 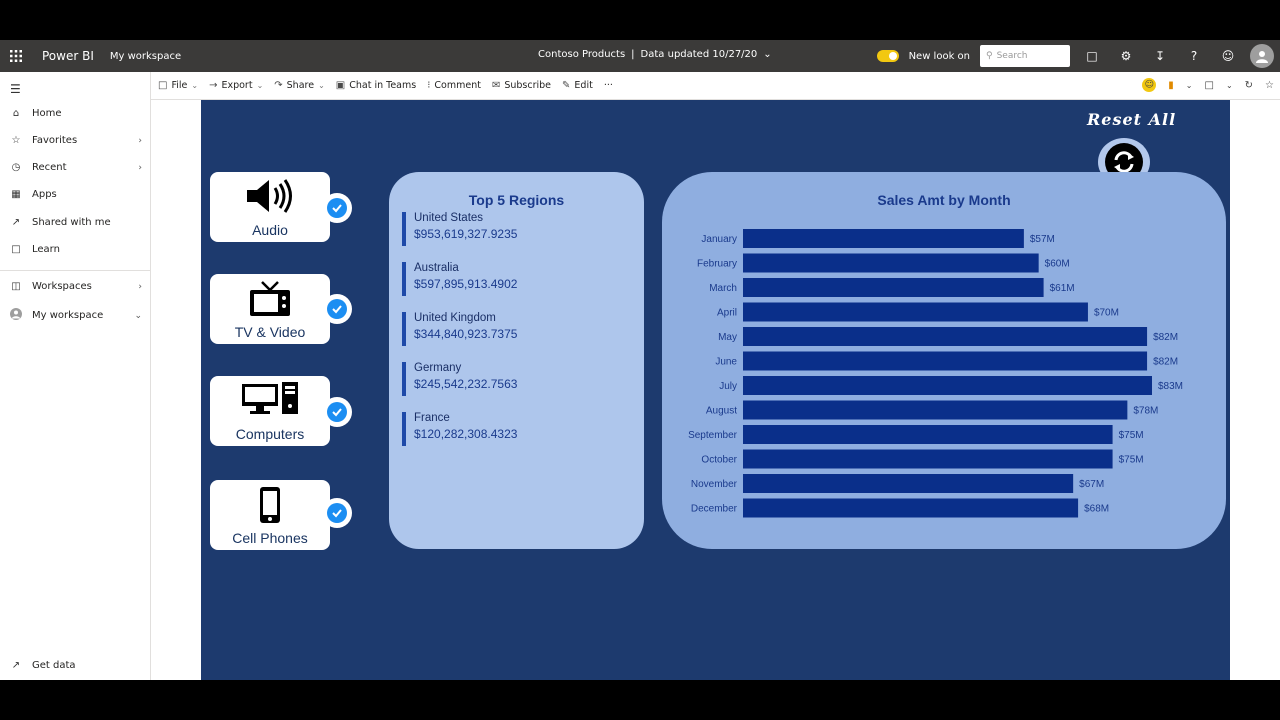 I want to click on category-card-audio: Audio, so click(x=270, y=207).